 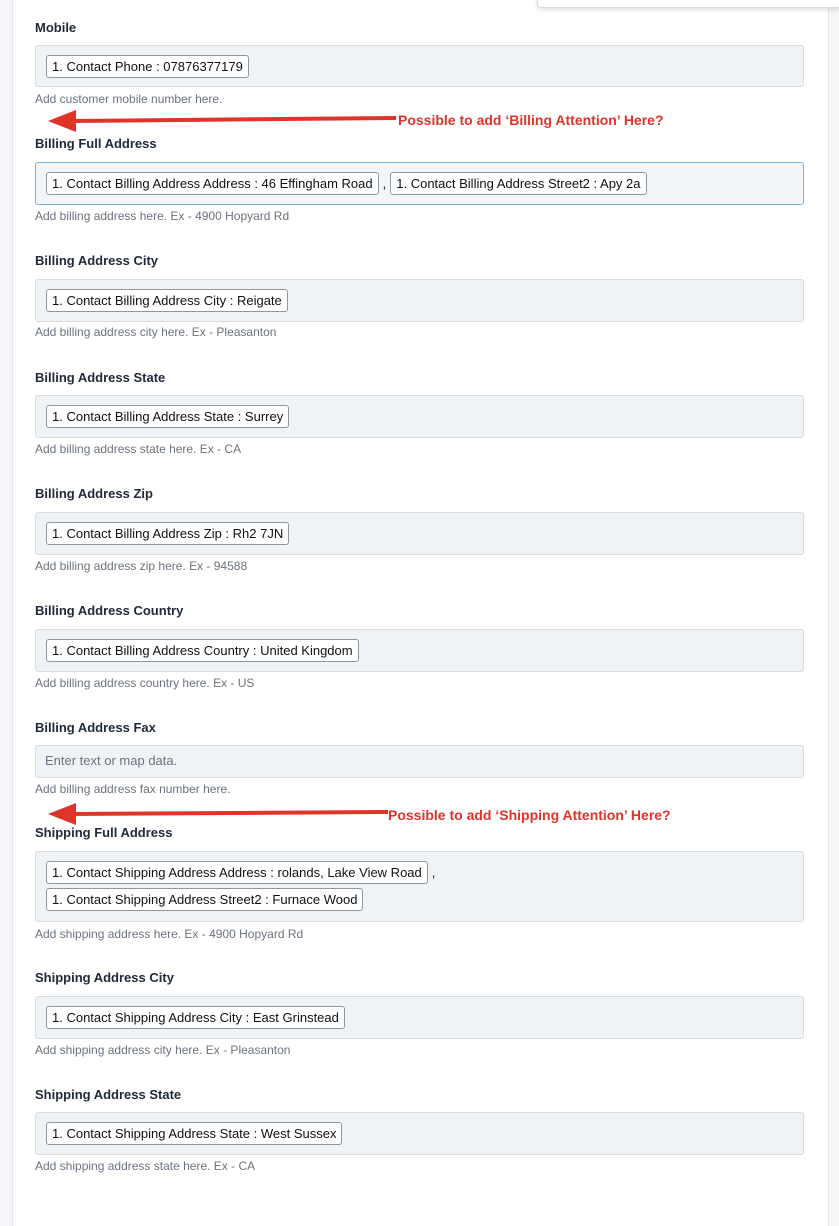 What do you see at coordinates (218, 814) in the screenshot?
I see `shipping-attention-arrow` at bounding box center [218, 814].